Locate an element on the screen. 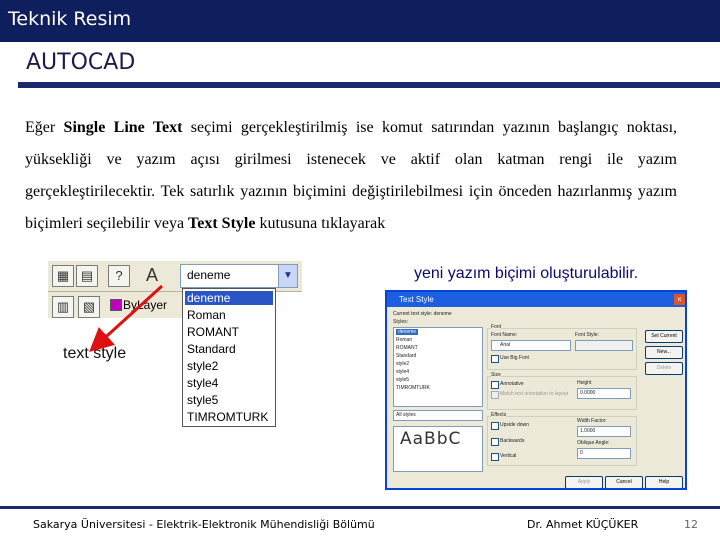 The image size is (720, 540). apply-button: Apply is located at coordinates (584, 482).